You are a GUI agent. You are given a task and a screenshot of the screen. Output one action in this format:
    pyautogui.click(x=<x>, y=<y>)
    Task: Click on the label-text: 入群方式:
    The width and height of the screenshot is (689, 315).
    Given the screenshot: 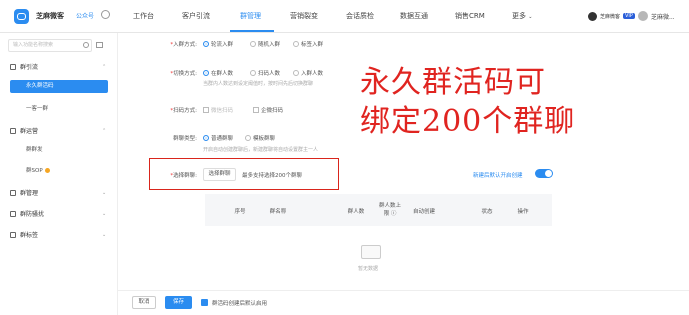 What is the action you would take?
    pyautogui.click(x=185, y=45)
    